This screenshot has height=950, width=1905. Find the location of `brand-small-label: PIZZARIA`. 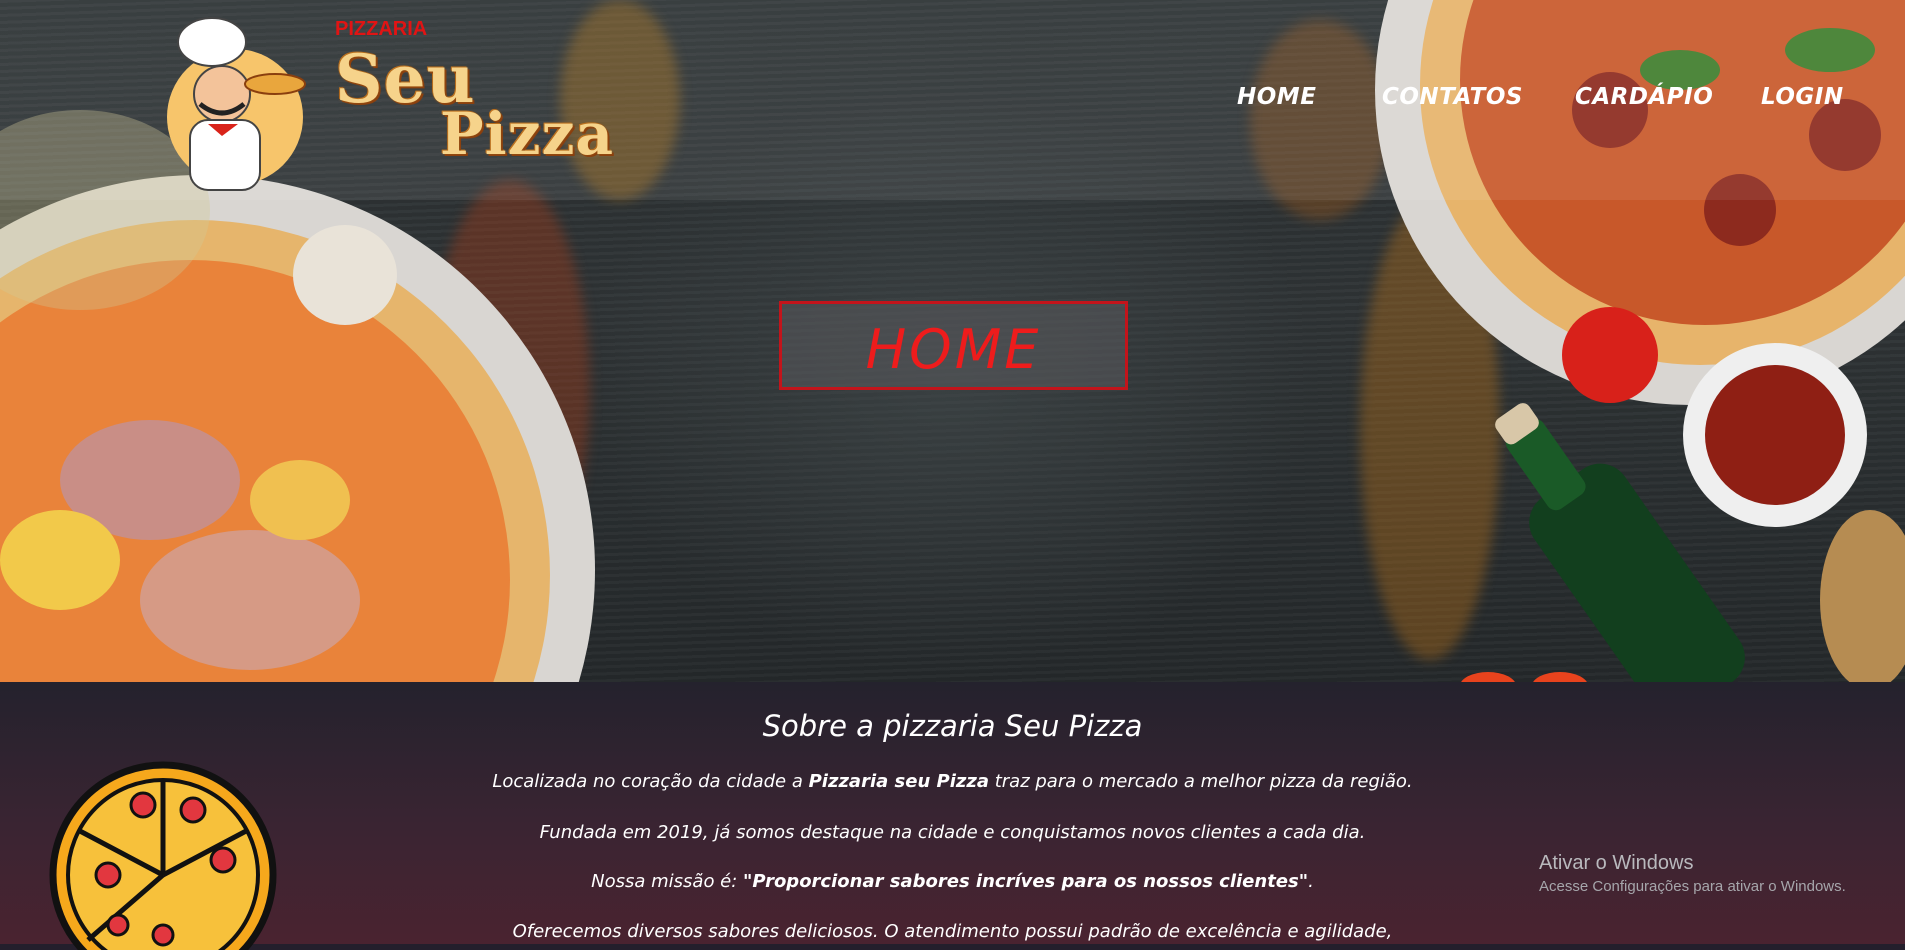

brand-small-label: PIZZARIA is located at coordinates (381, 29).